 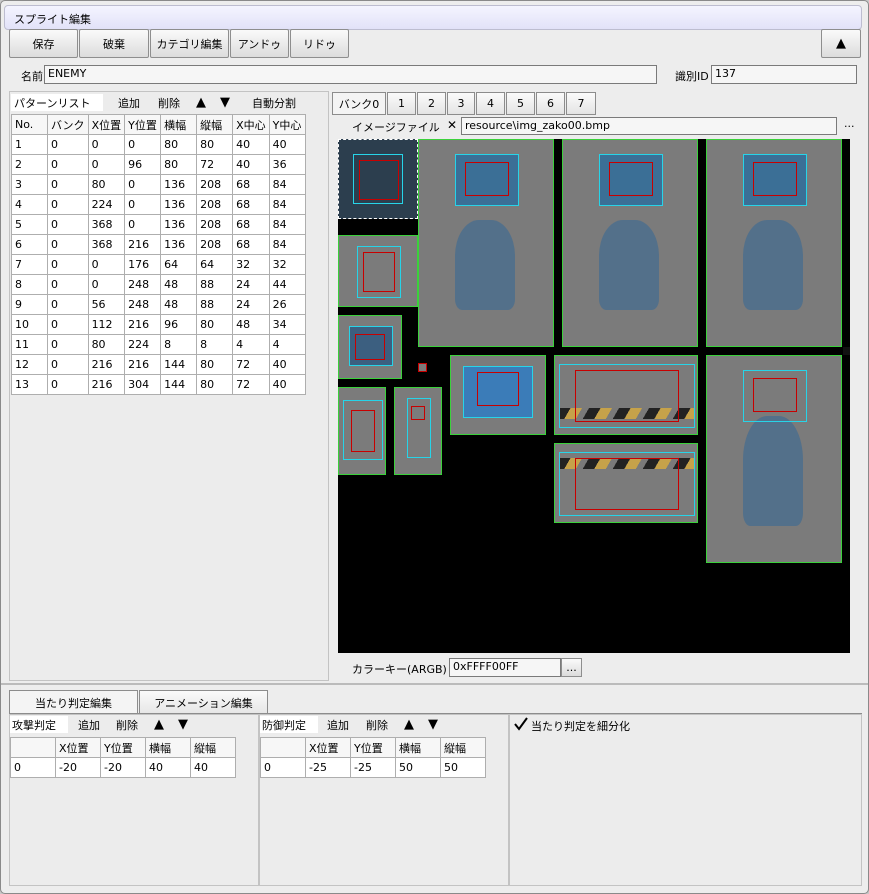 I want to click on table-cell: 13, so click(x=29, y=384).